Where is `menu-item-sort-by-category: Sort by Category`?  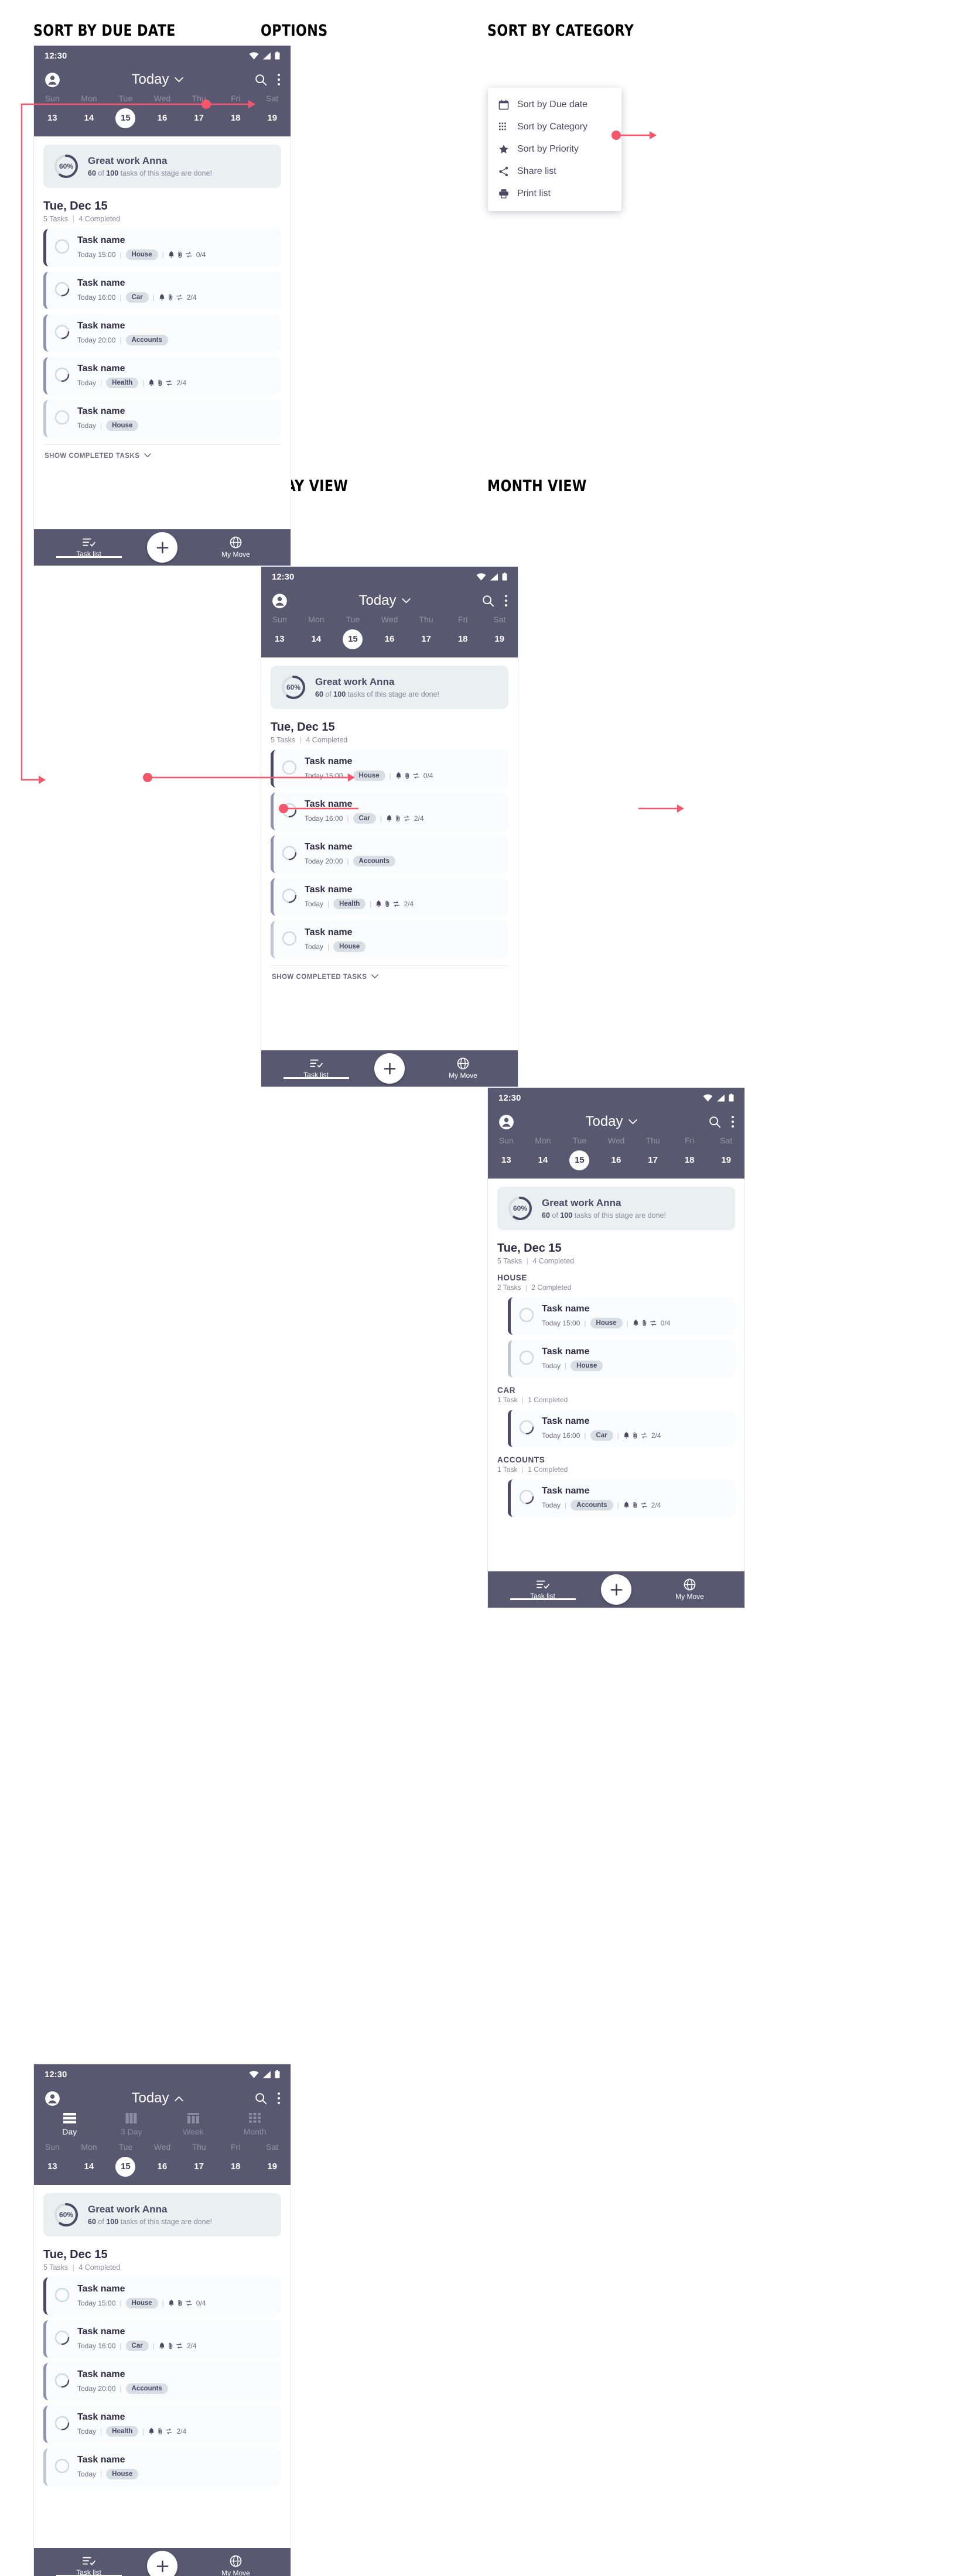
menu-item-sort-by-category: Sort by Category is located at coordinates (555, 127).